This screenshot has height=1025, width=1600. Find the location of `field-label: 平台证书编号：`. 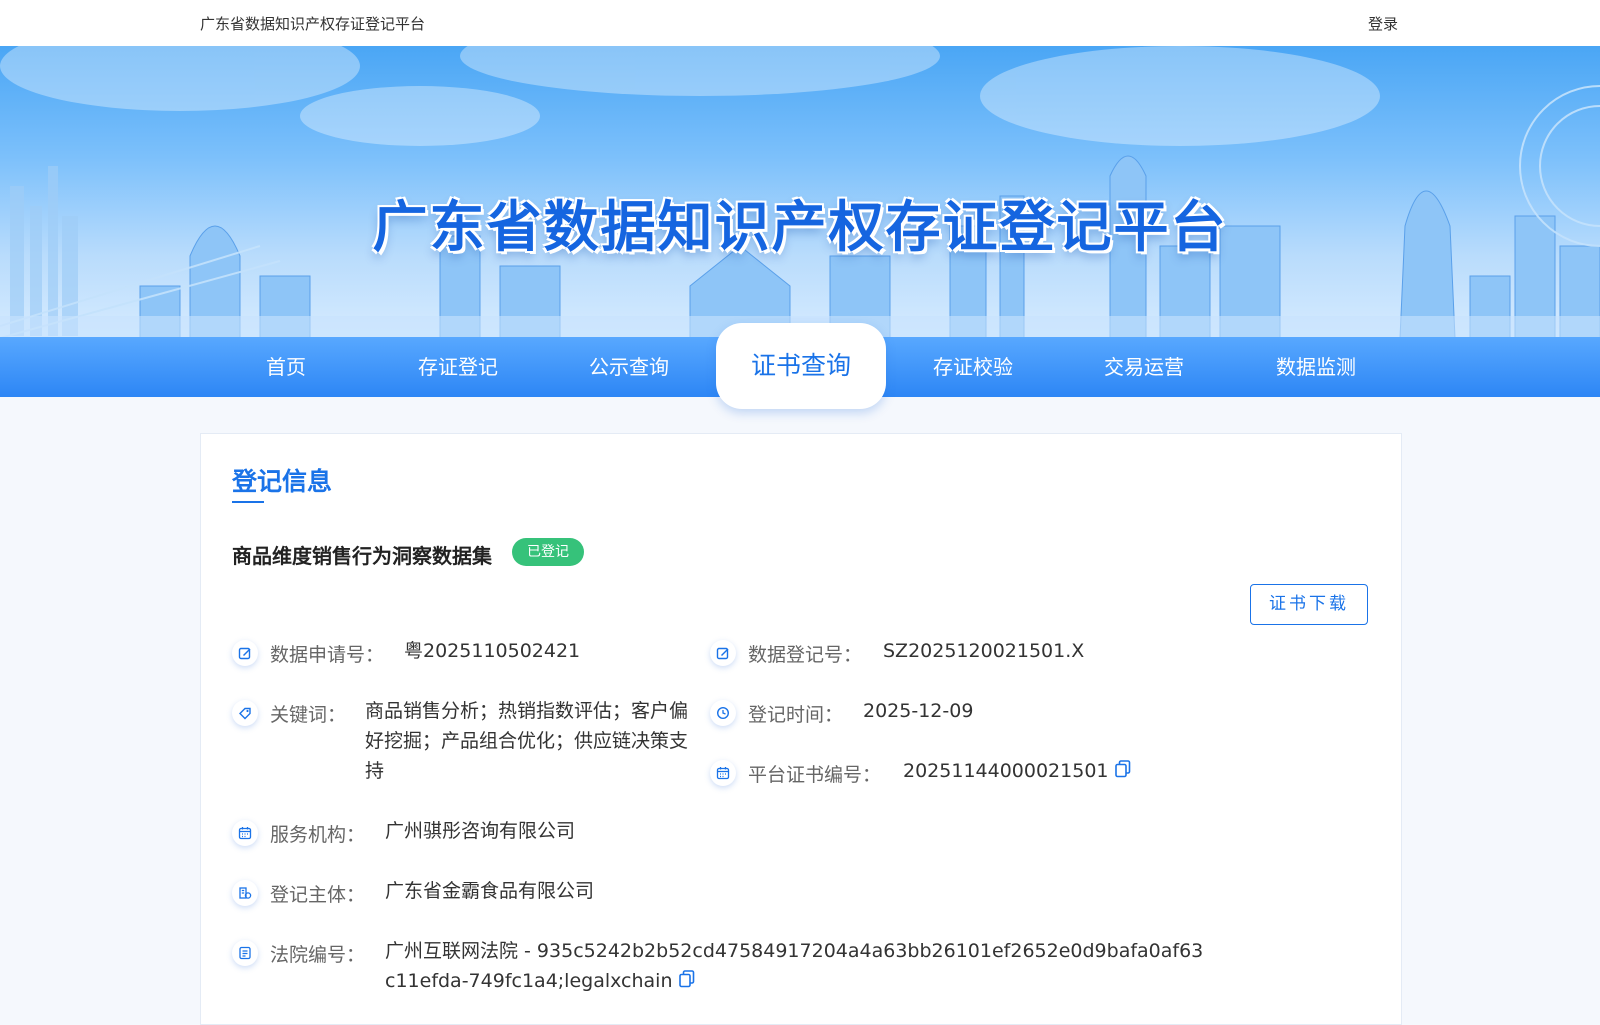

field-label: 平台证书编号： is located at coordinates (815, 775).